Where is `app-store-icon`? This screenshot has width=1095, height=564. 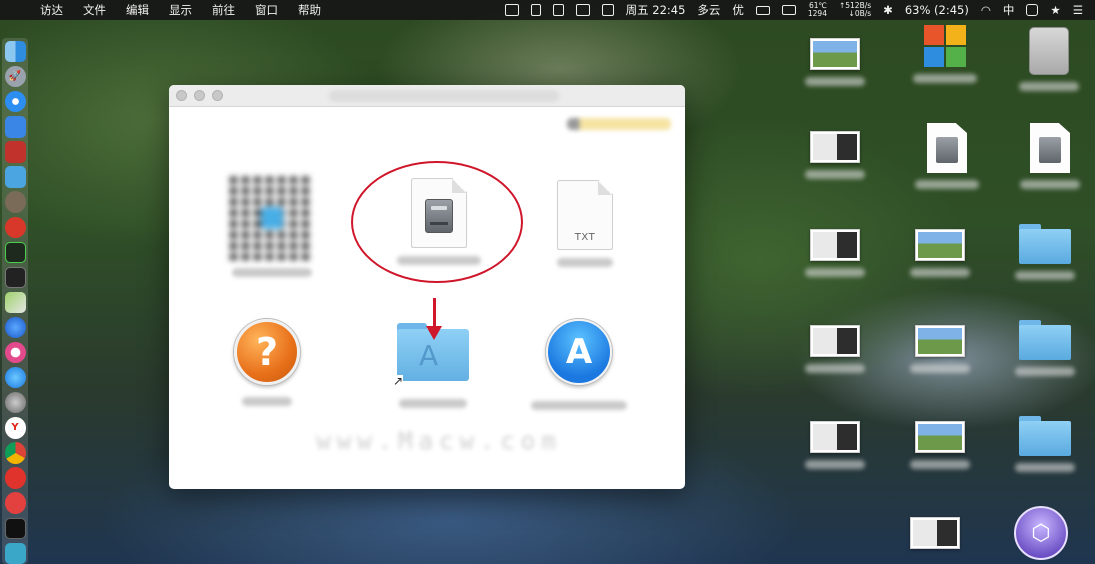 app-store-icon is located at coordinates (15, 378).